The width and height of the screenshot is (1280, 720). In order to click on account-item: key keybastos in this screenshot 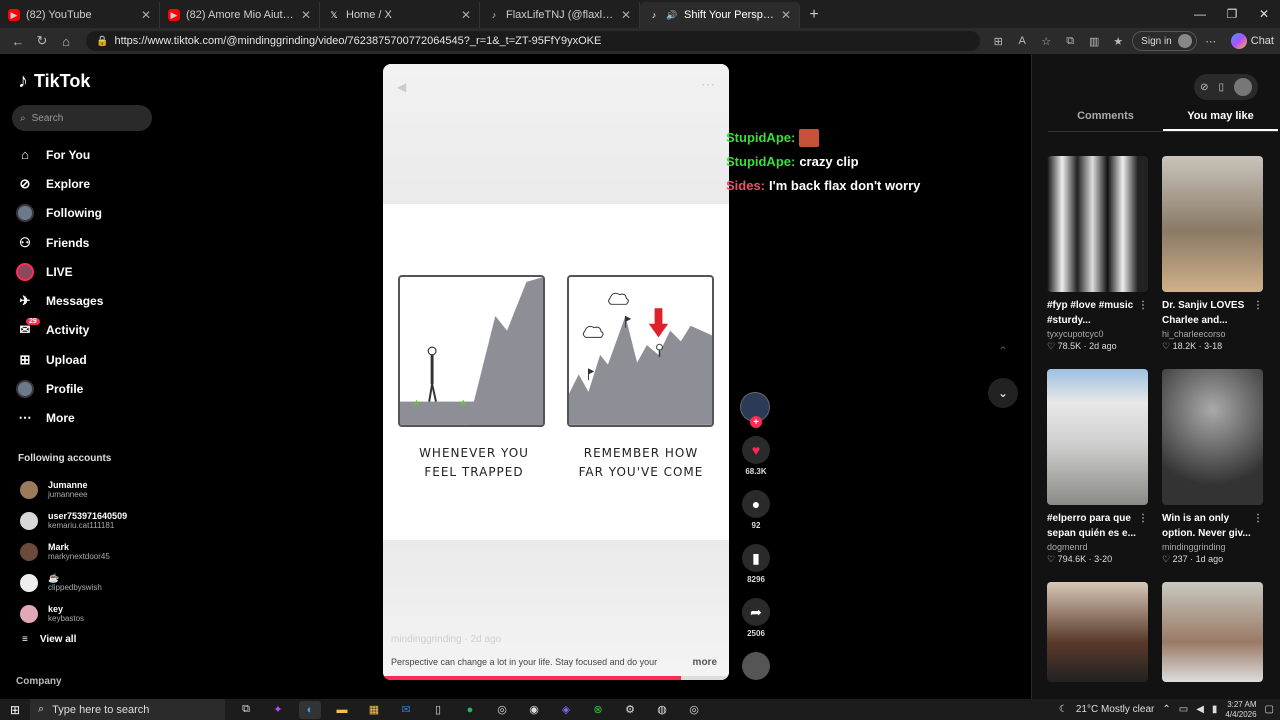, I will do `click(87, 613)`.